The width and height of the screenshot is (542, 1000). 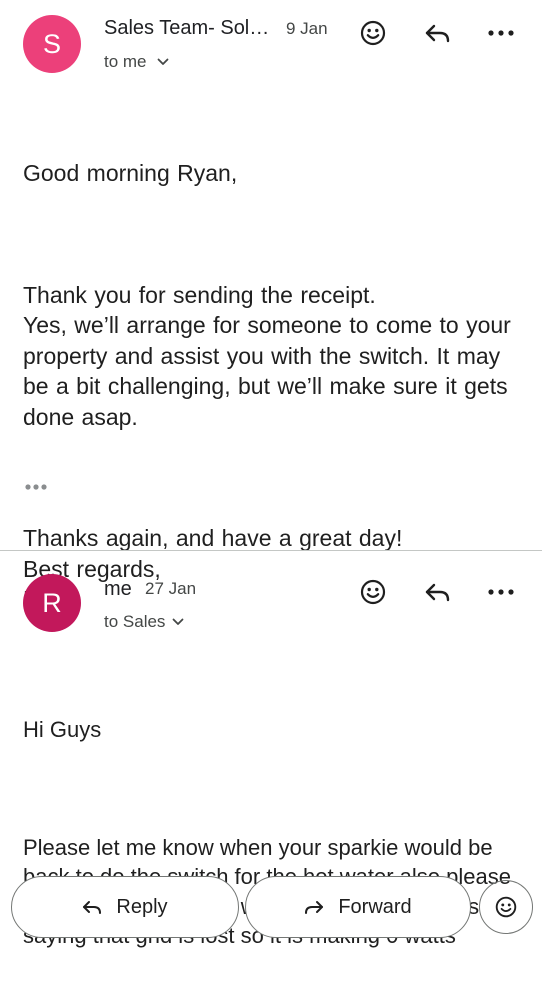 What do you see at coordinates (62, 729) in the screenshot?
I see `greeting: Hi Guys` at bounding box center [62, 729].